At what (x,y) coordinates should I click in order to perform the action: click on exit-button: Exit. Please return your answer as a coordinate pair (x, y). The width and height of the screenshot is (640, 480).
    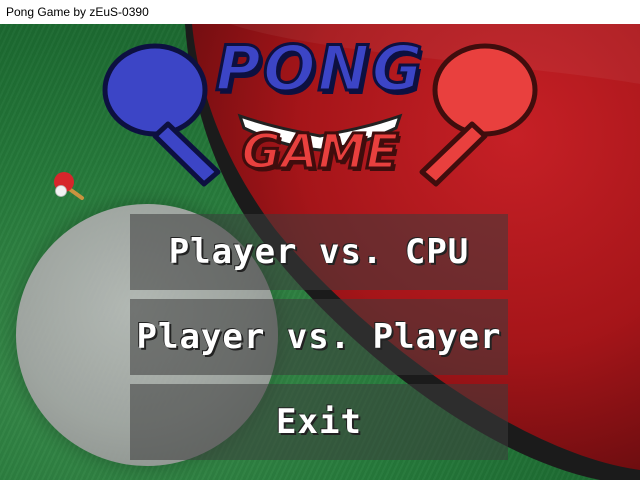
    Looking at the image, I should click on (319, 422).